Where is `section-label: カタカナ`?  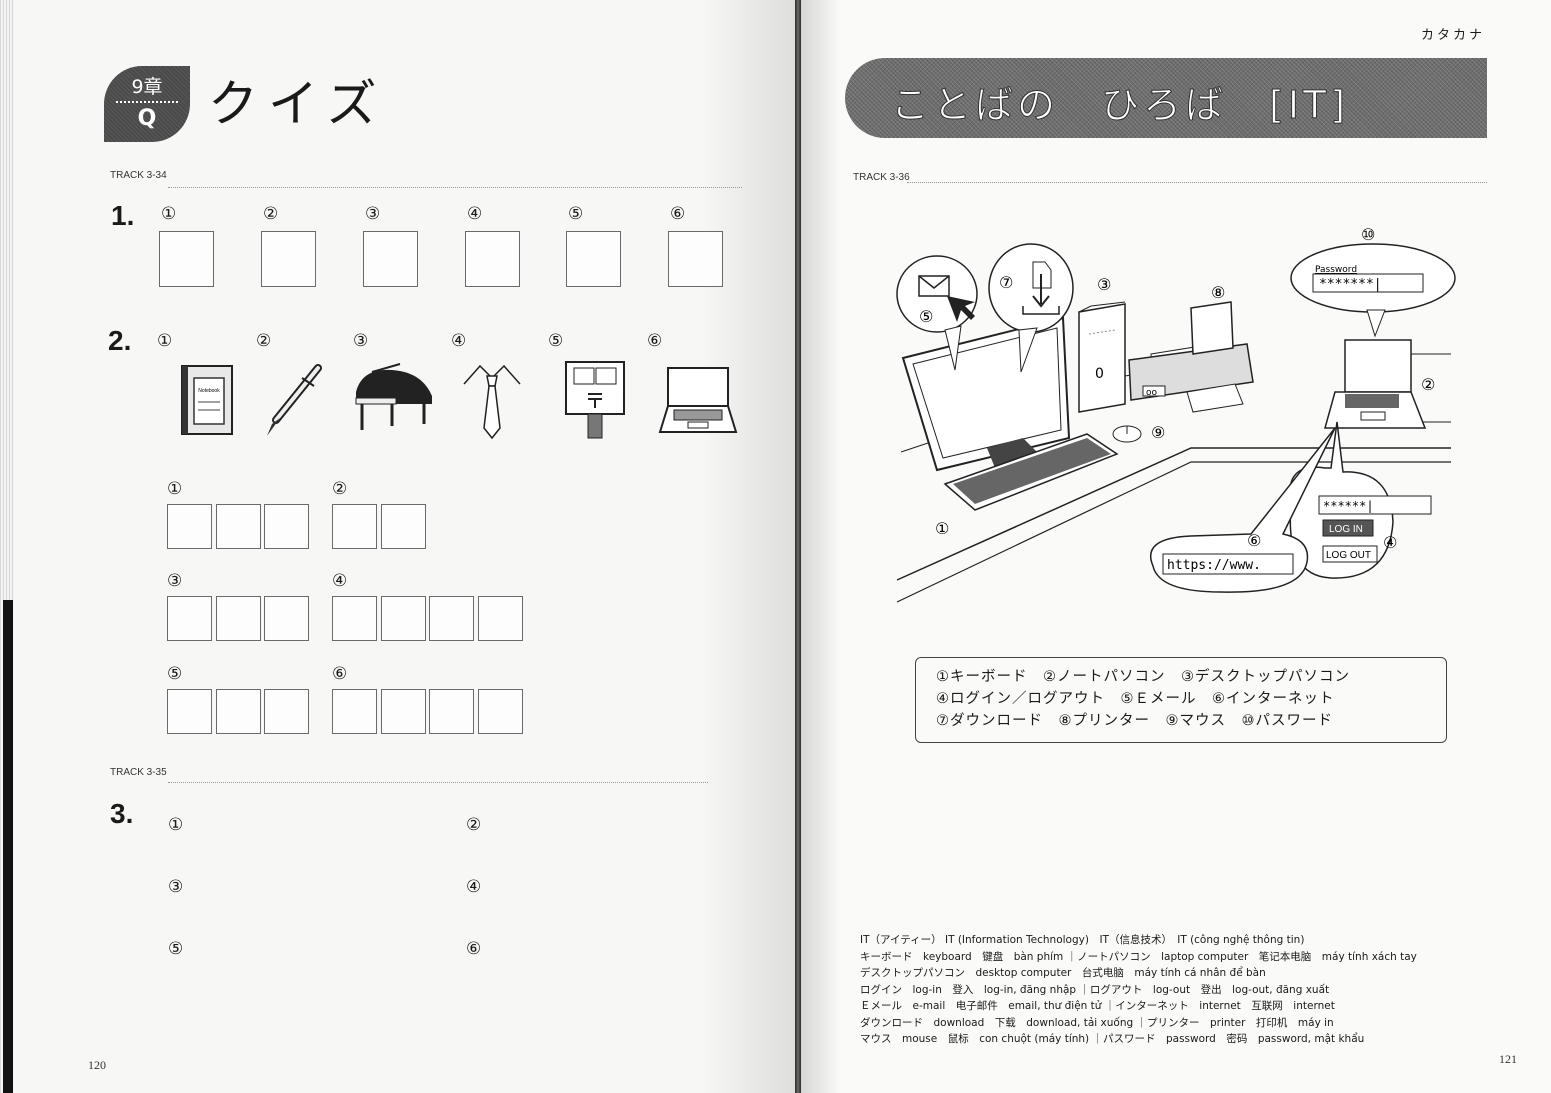
section-label: カタカナ is located at coordinates (1452, 35).